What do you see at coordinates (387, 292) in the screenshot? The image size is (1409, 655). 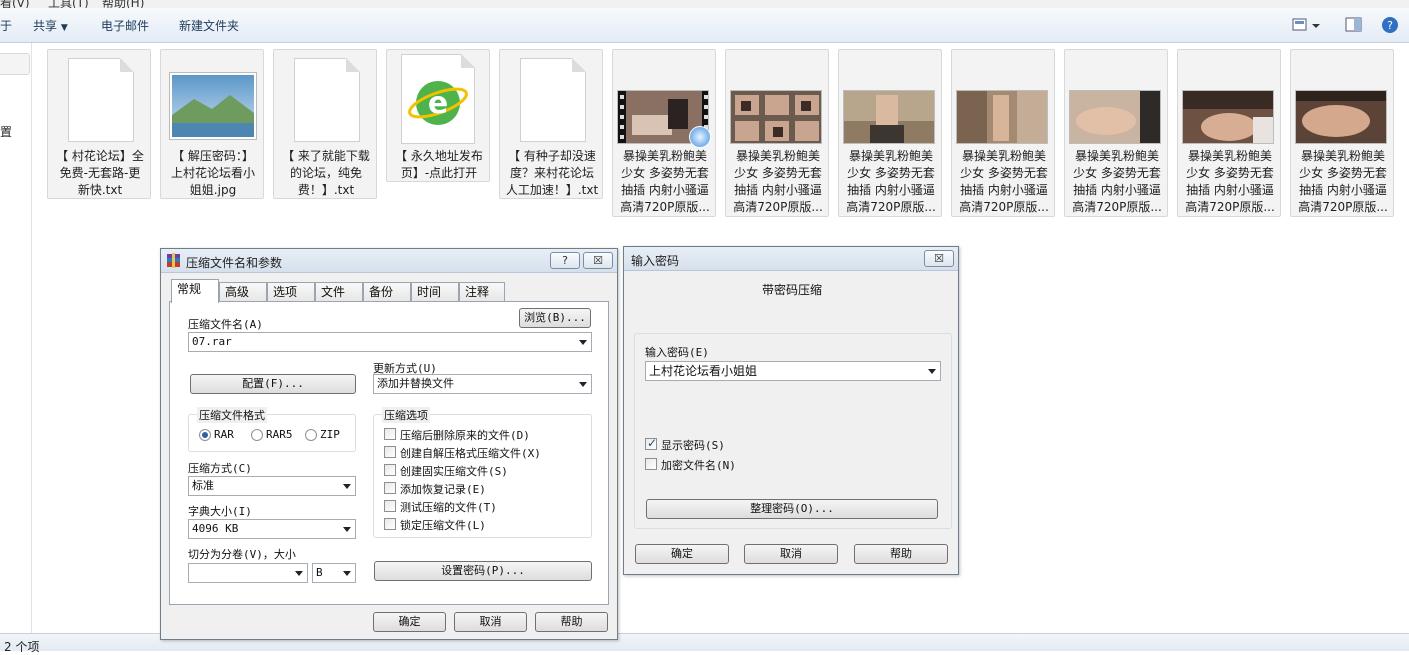 I see `tab-backup: 备份` at bounding box center [387, 292].